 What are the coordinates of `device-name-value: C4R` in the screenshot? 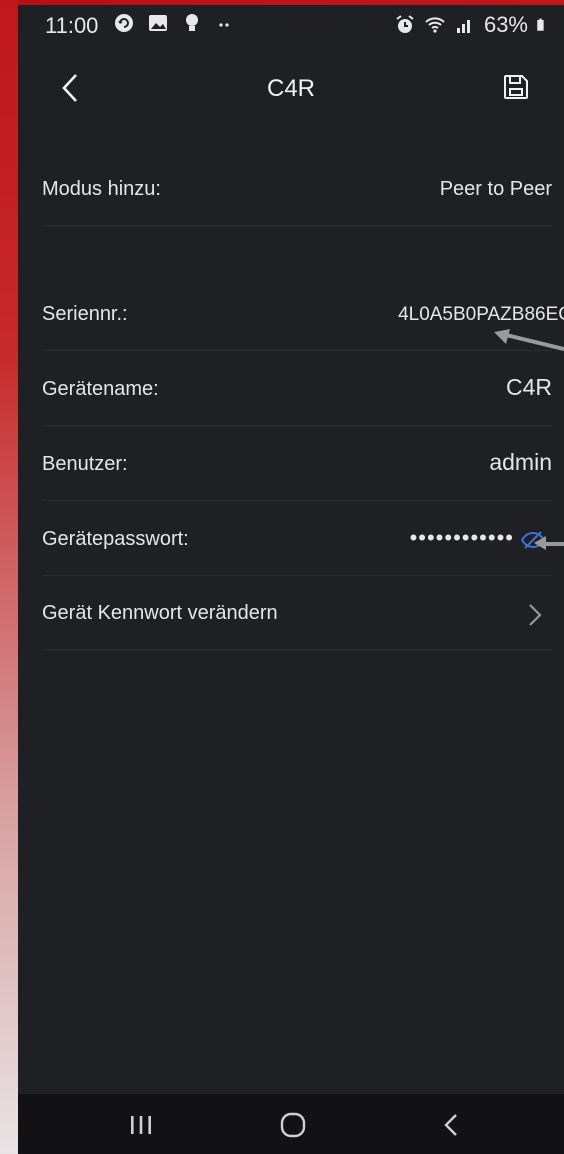 It's located at (528, 387).